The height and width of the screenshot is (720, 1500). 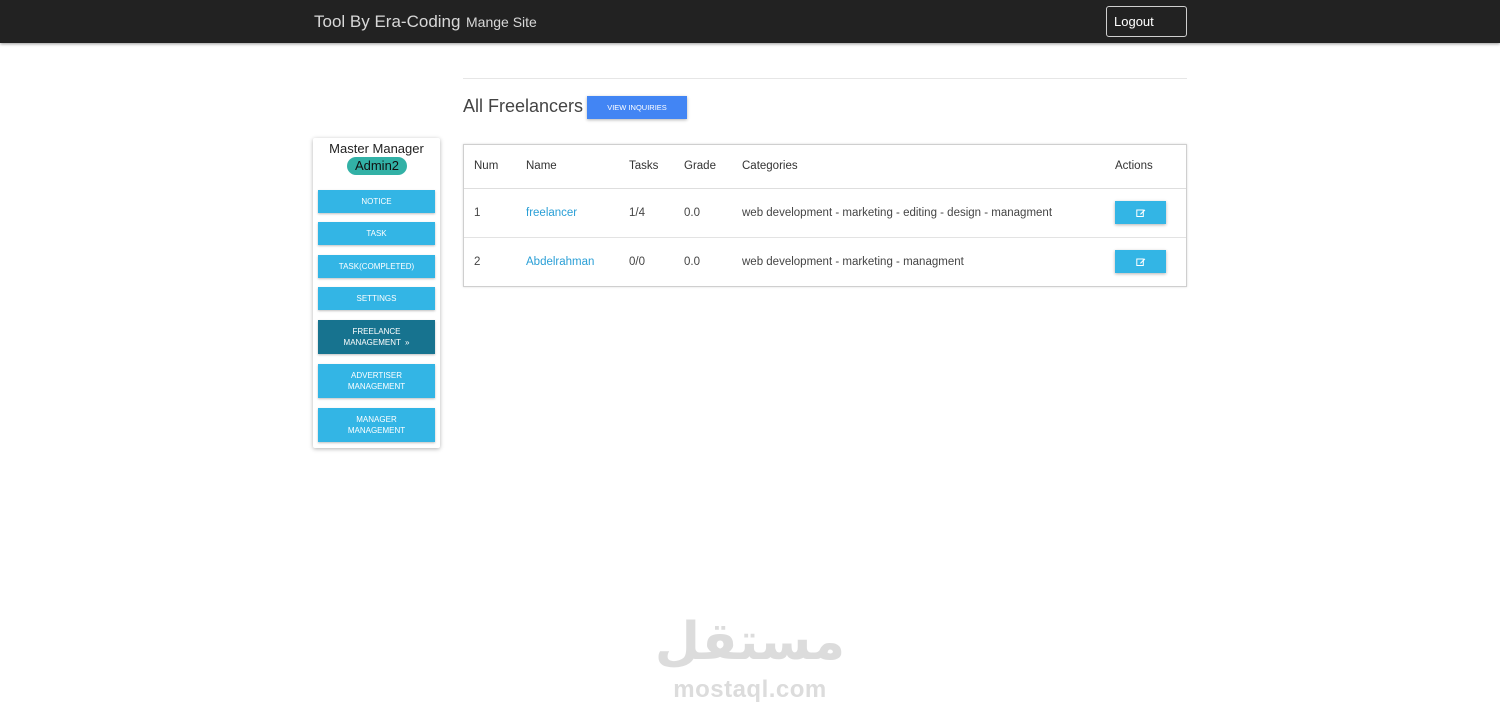 I want to click on sidebar-item-label: TASK, so click(x=376, y=233).